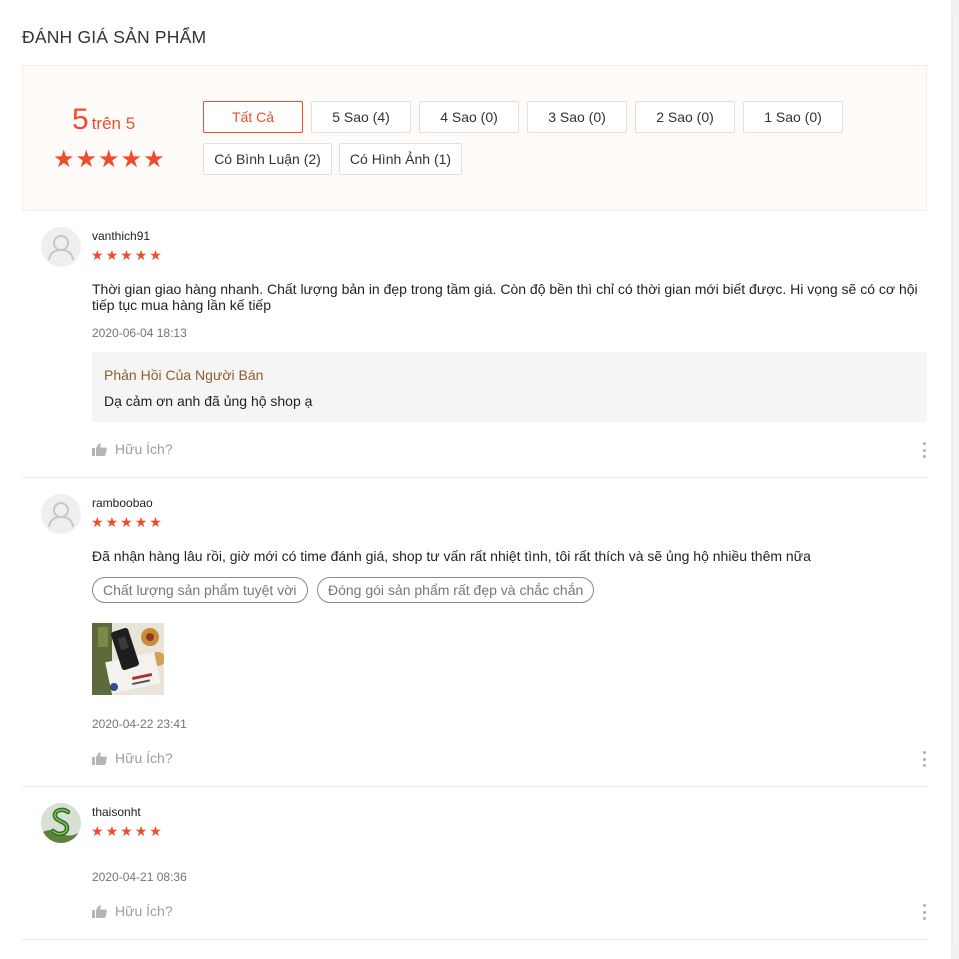 The height and width of the screenshot is (959, 959). I want to click on section-title: ĐÁNH GIÁ SẢN PHẨM, so click(114, 37).